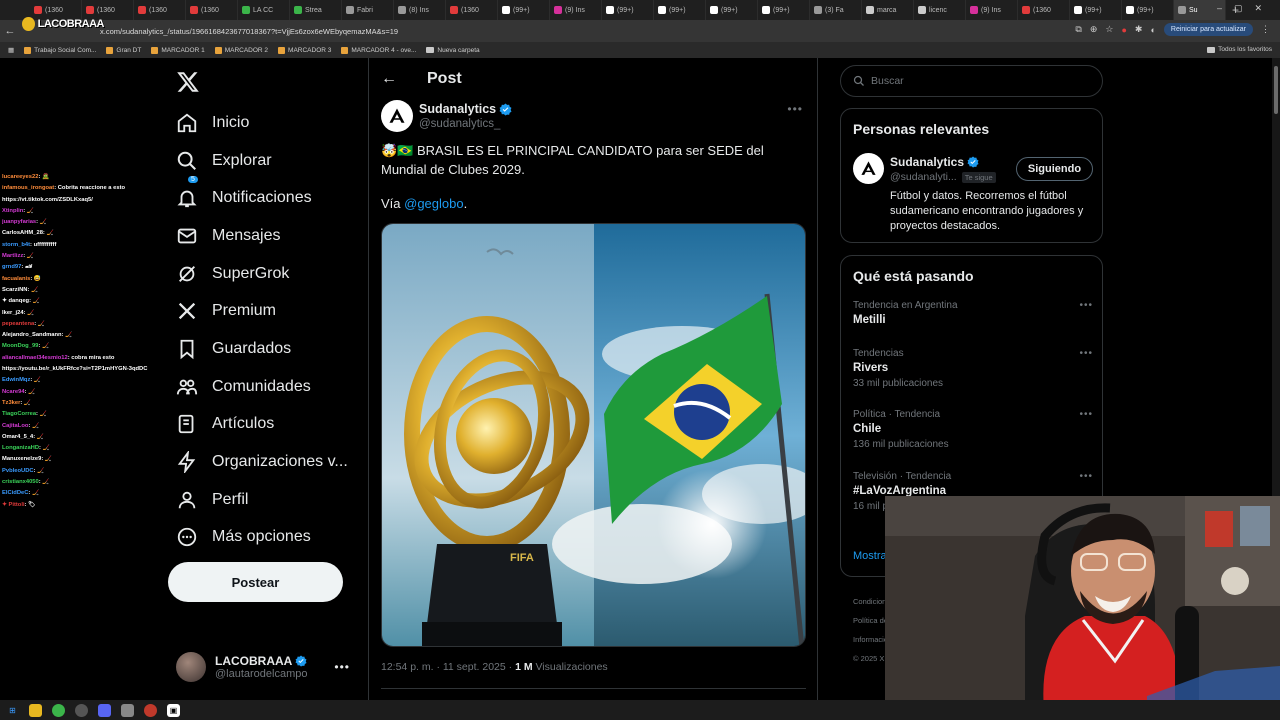 This screenshot has height=720, width=1280. What do you see at coordinates (80, 245) in the screenshot?
I see `chat-message: storm_b4t: uffffffffff` at bounding box center [80, 245].